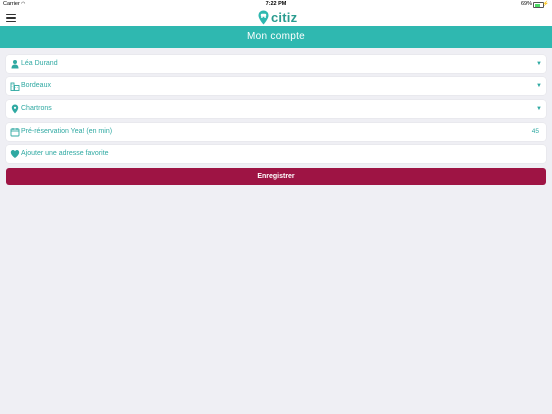 The height and width of the screenshot is (414, 552). What do you see at coordinates (276, 176) in the screenshot?
I see `save-button: Enregistrer` at bounding box center [276, 176].